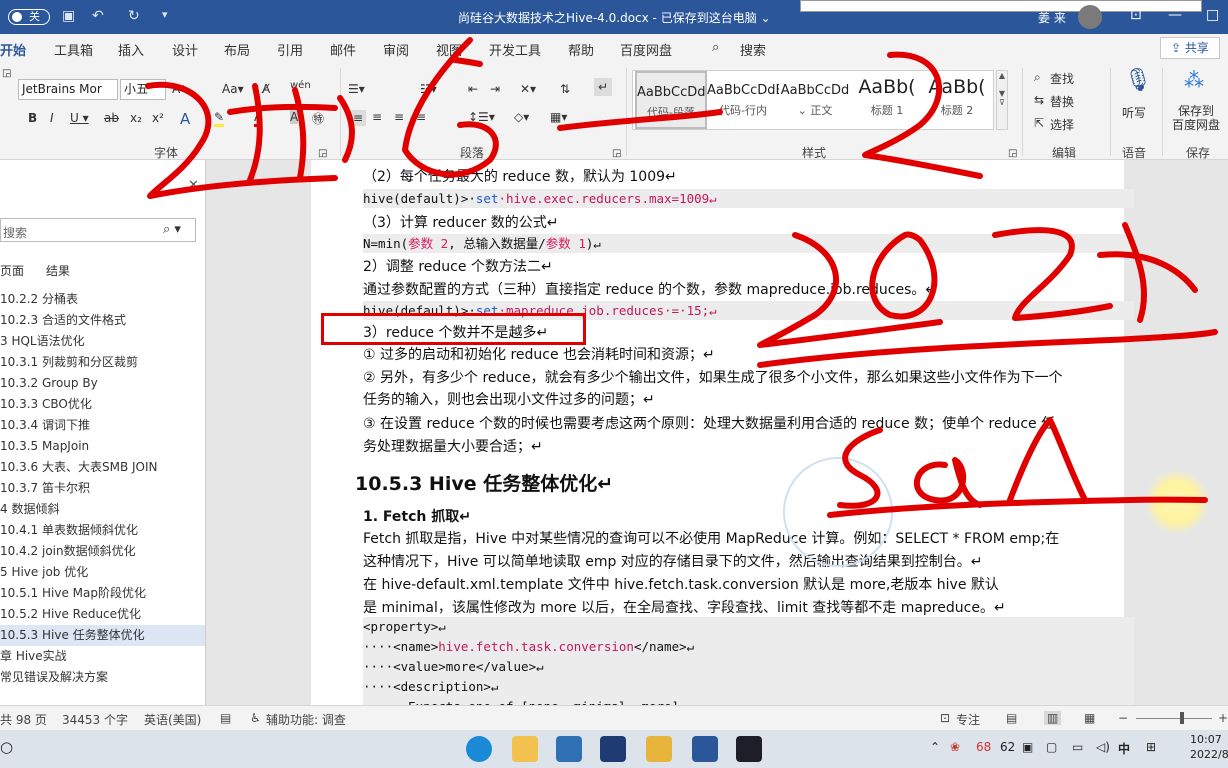 This screenshot has width=1228, height=768. What do you see at coordinates (421, 117) in the screenshot?
I see `justify-icon: ≡` at bounding box center [421, 117].